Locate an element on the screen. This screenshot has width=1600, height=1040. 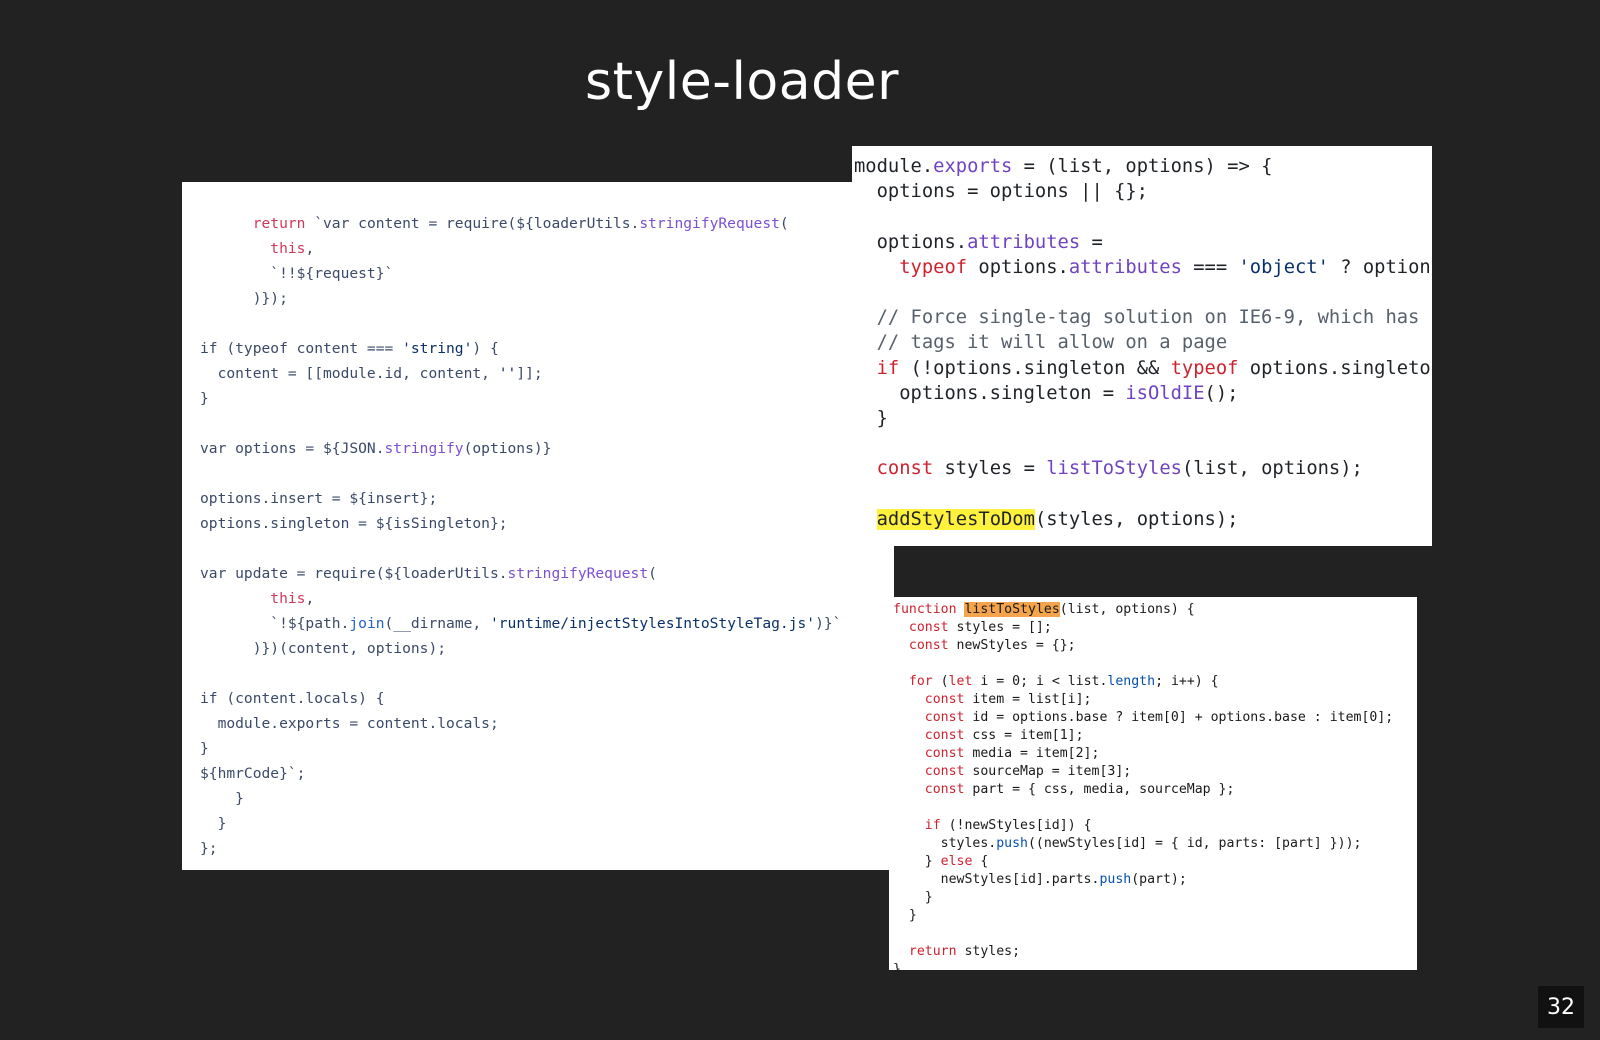
code-line: if (content.locals) { is located at coordinates (292, 698).